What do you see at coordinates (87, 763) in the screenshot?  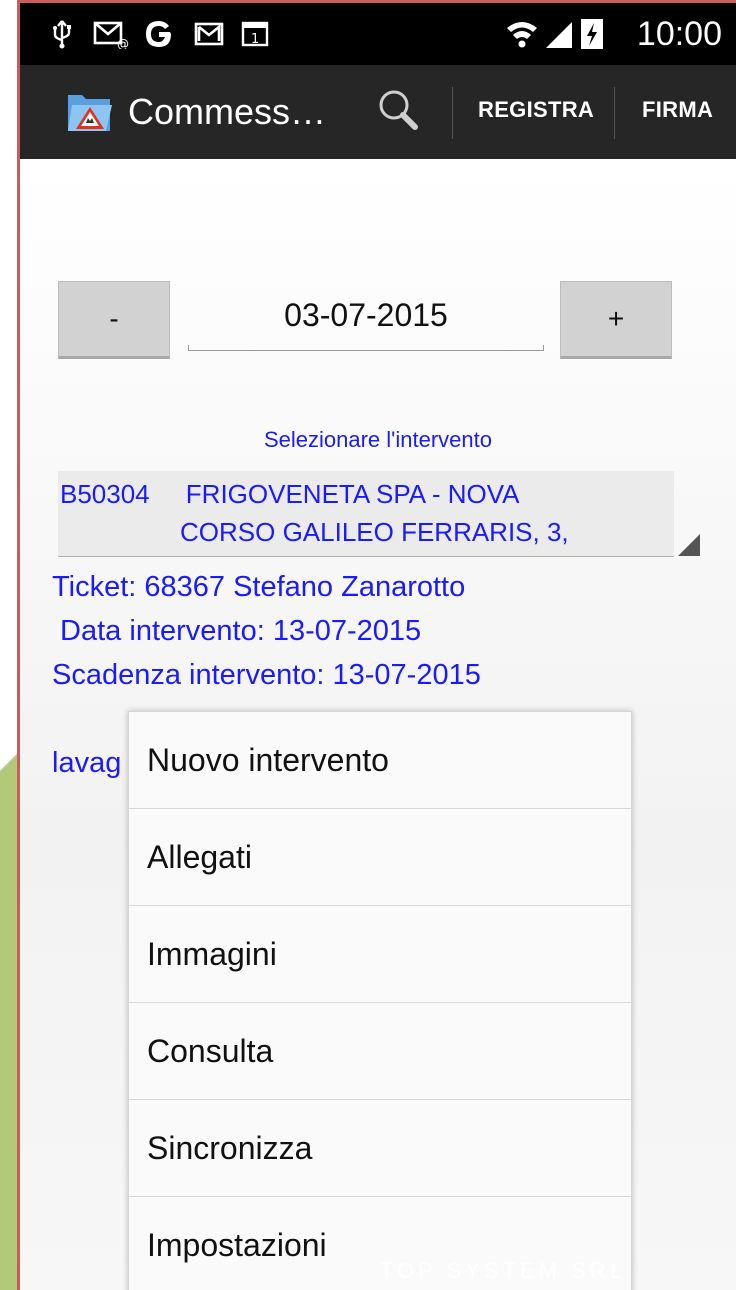 I see `partial-description: lavag` at bounding box center [87, 763].